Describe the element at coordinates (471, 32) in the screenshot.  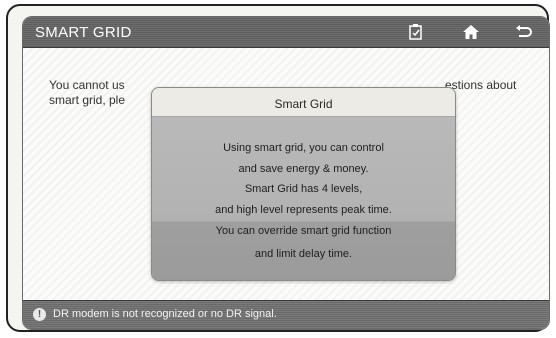
I see `home-icon` at that location.